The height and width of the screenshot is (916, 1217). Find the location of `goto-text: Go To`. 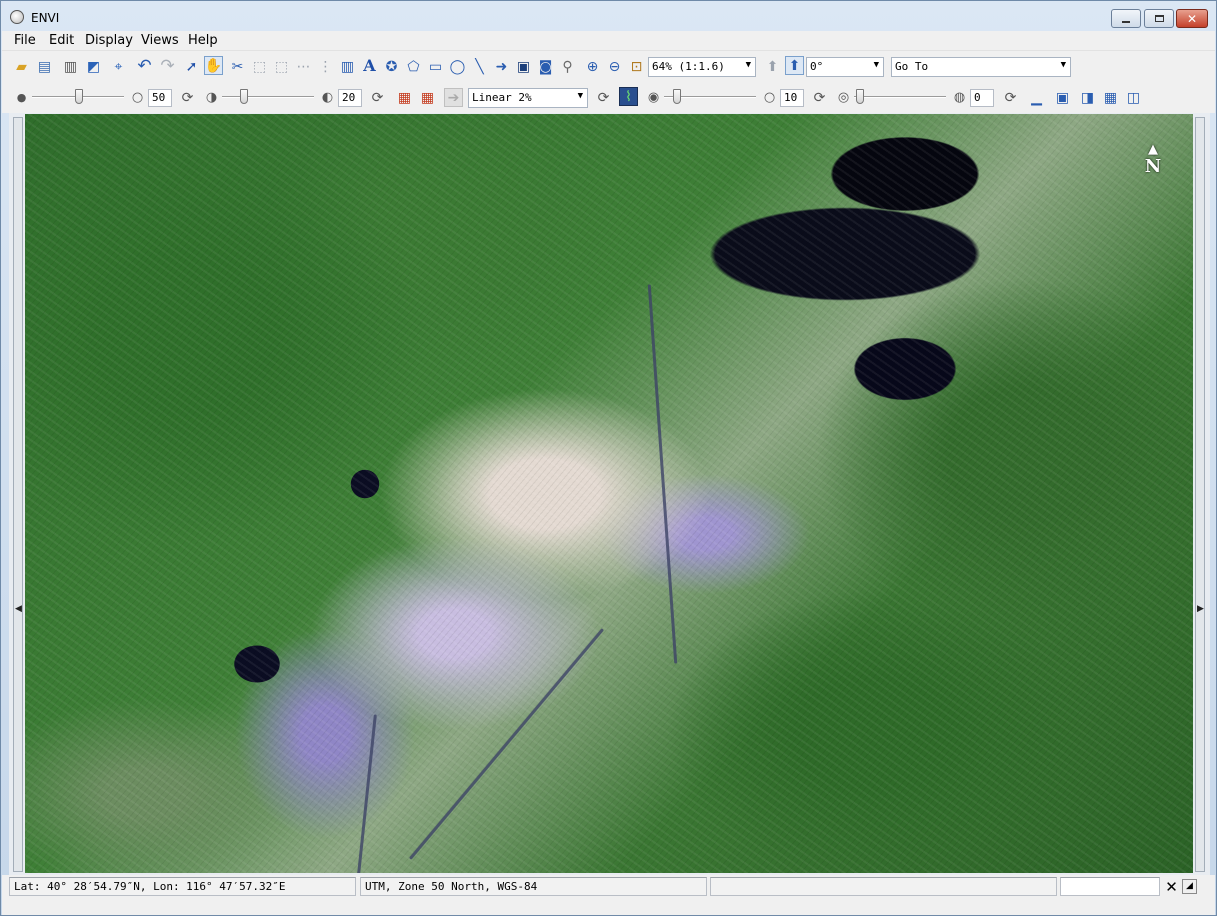

goto-text: Go To is located at coordinates (912, 66).